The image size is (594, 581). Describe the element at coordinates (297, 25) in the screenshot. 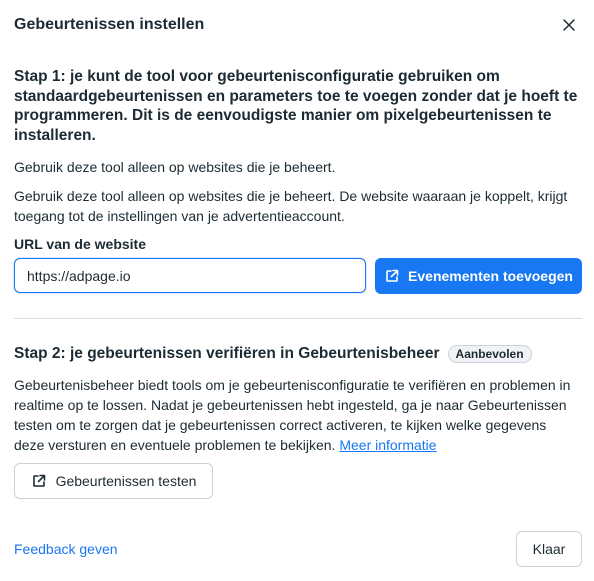

I see `dialog-header: Gebeurtenissen instellen` at that location.